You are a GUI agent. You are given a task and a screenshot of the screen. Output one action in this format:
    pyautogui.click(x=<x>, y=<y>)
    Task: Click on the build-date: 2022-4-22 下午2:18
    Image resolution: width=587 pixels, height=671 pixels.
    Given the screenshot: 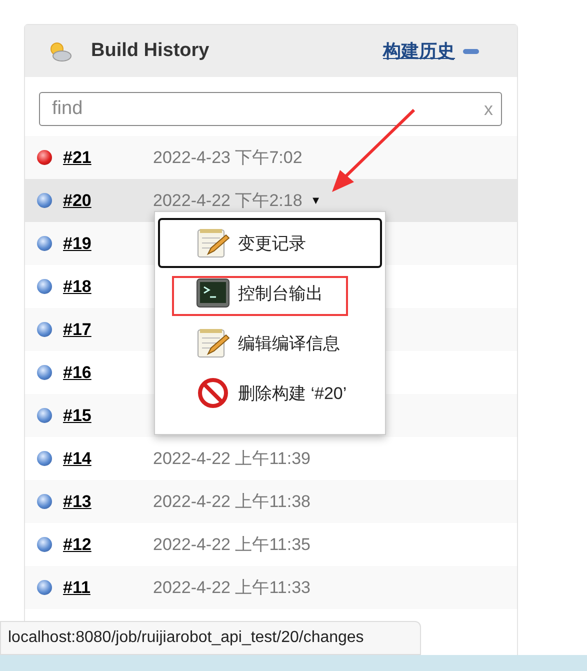 What is the action you would take?
    pyautogui.click(x=227, y=201)
    